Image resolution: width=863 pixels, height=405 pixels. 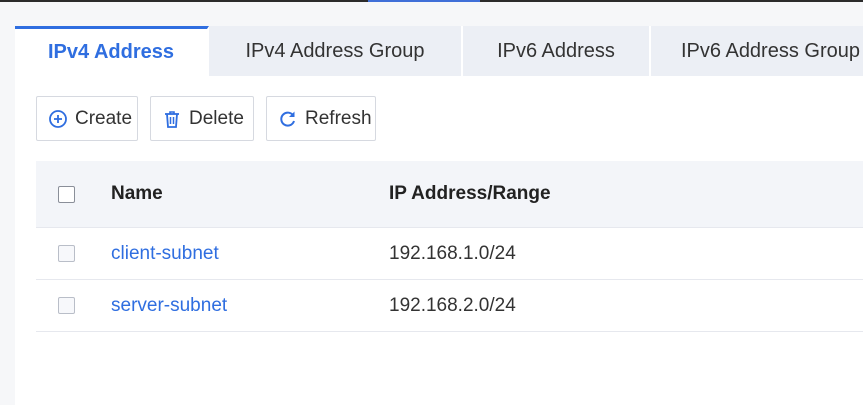 I want to click on refresh-button: Refresh, so click(x=321, y=118).